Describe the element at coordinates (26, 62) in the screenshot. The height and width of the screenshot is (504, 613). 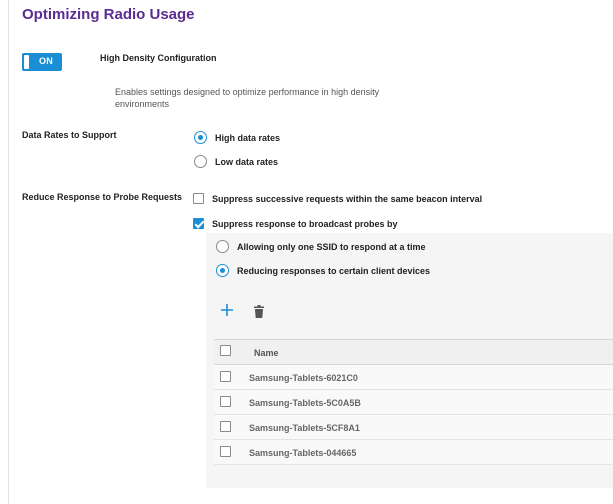
I see `toggle-knob` at that location.